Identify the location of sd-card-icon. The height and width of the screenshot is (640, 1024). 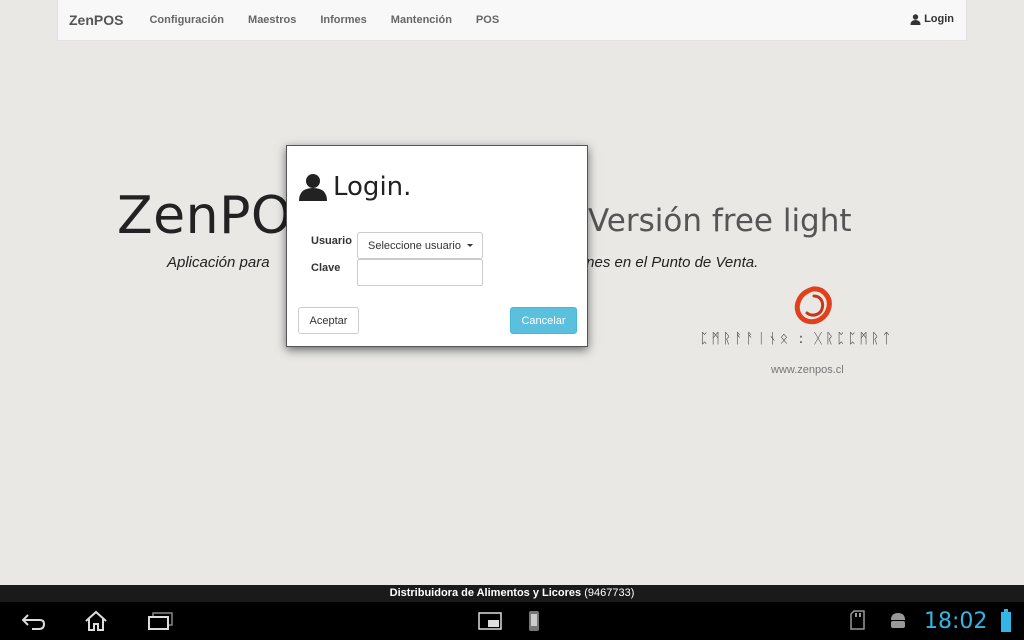
(857, 620).